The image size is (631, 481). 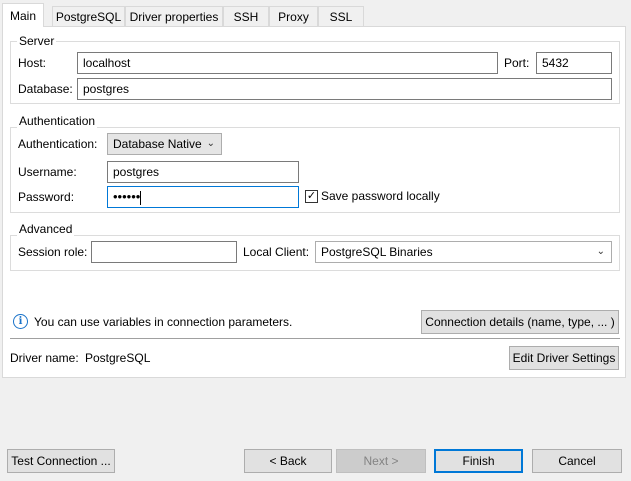 I want to click on username-input: postgres, so click(x=203, y=172).